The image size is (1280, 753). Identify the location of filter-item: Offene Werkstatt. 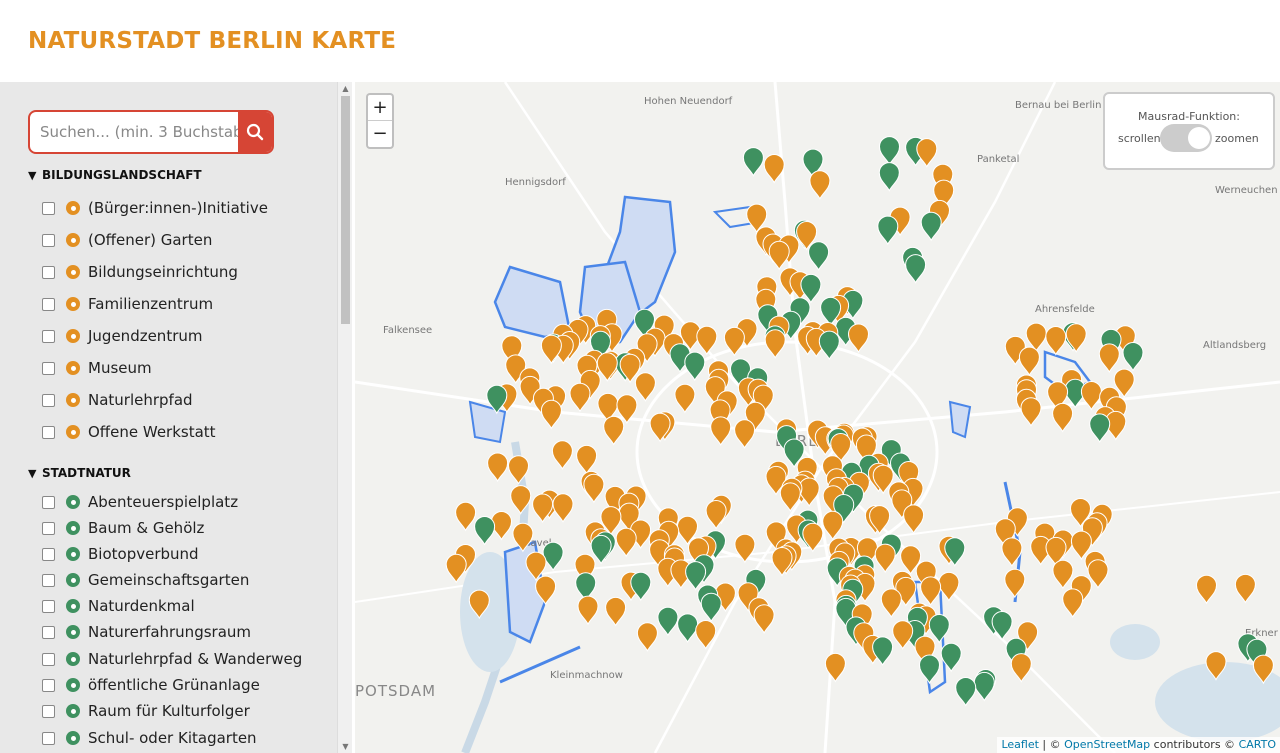
(129, 432).